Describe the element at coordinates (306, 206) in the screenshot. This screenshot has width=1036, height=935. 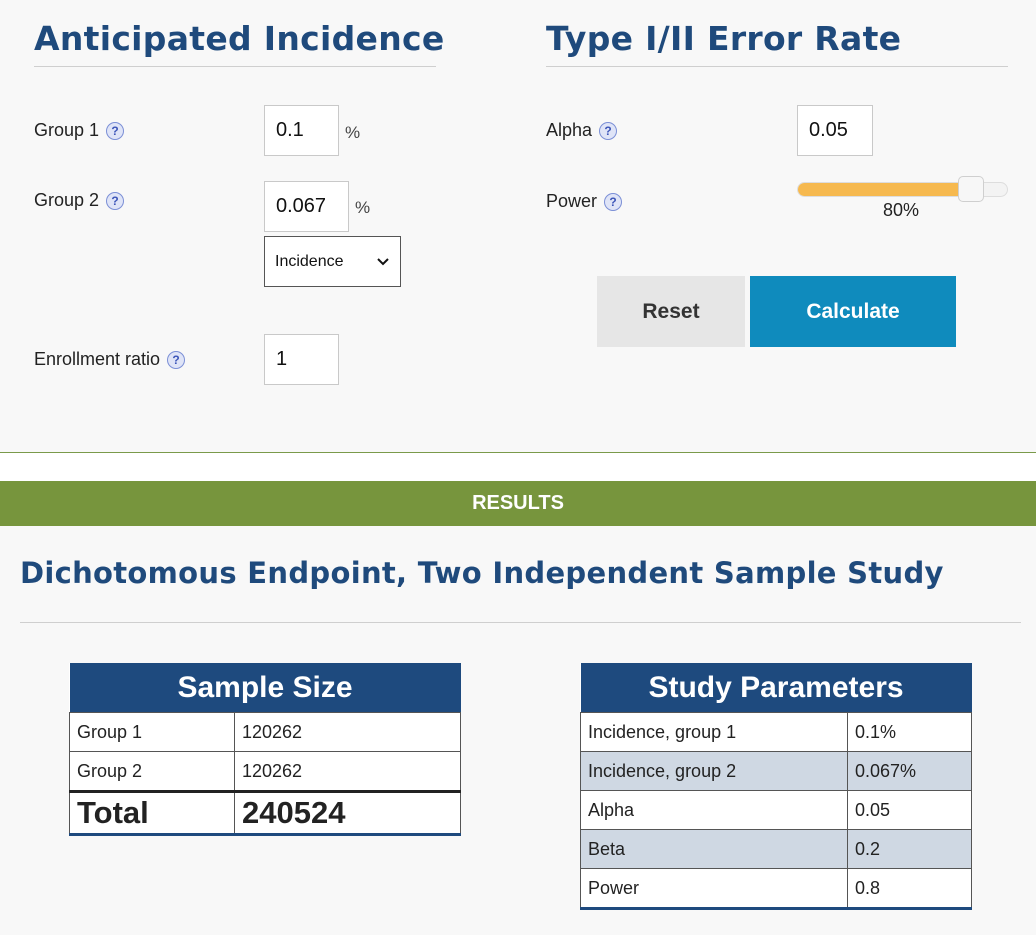
I see `group2-input` at that location.